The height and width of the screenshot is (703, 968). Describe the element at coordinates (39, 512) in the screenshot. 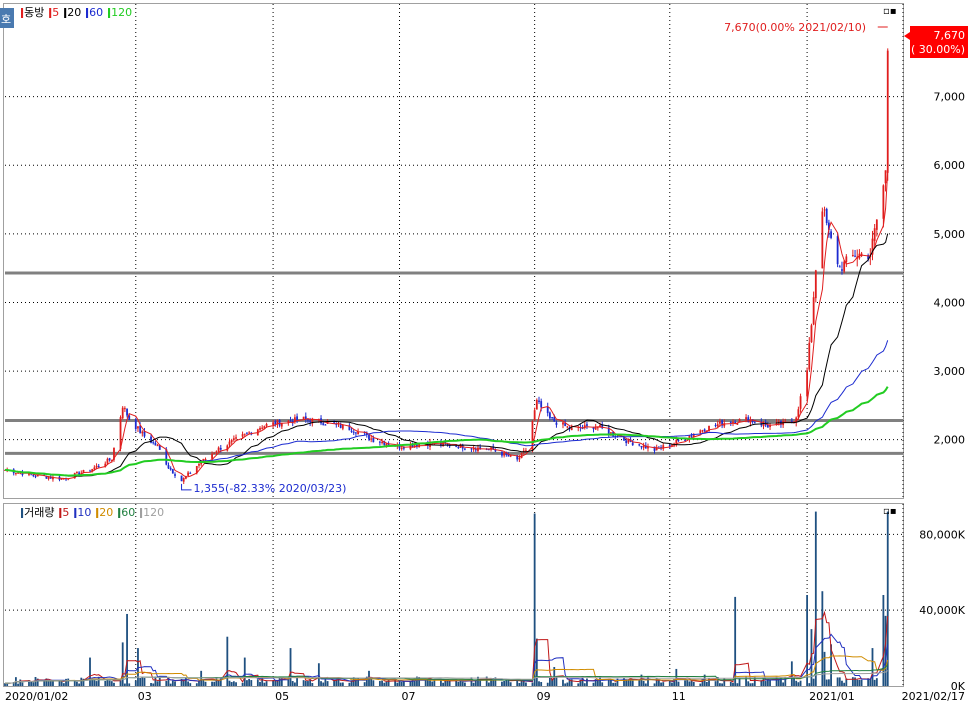

I see `legend-label: 거래량` at that location.